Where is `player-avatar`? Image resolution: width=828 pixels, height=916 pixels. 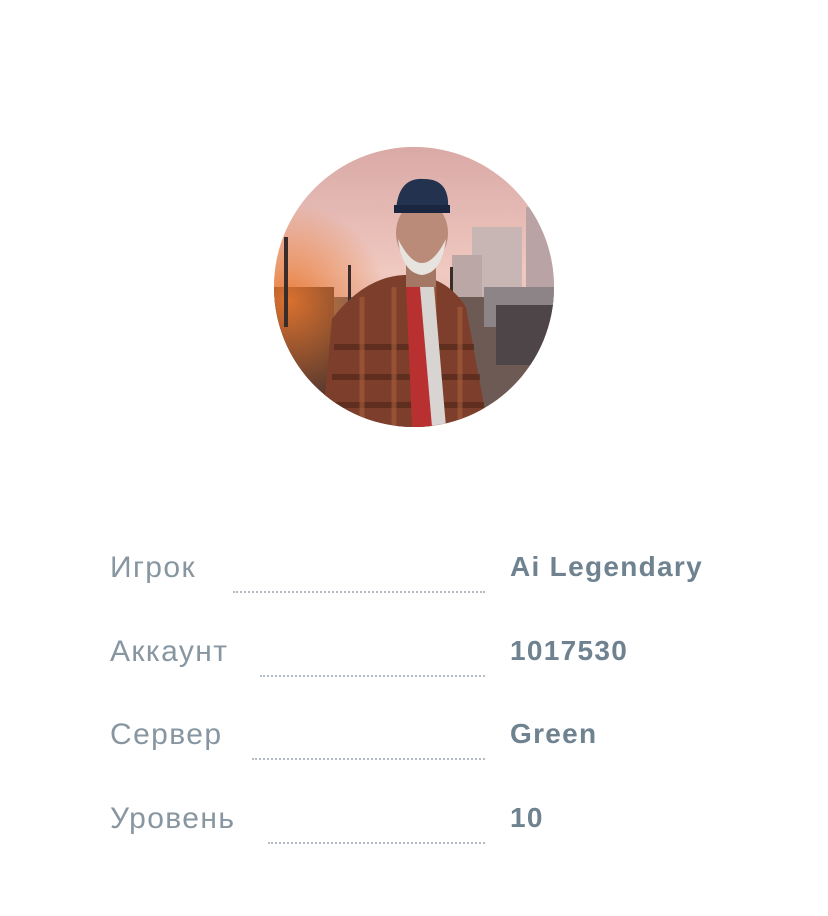 player-avatar is located at coordinates (414, 287).